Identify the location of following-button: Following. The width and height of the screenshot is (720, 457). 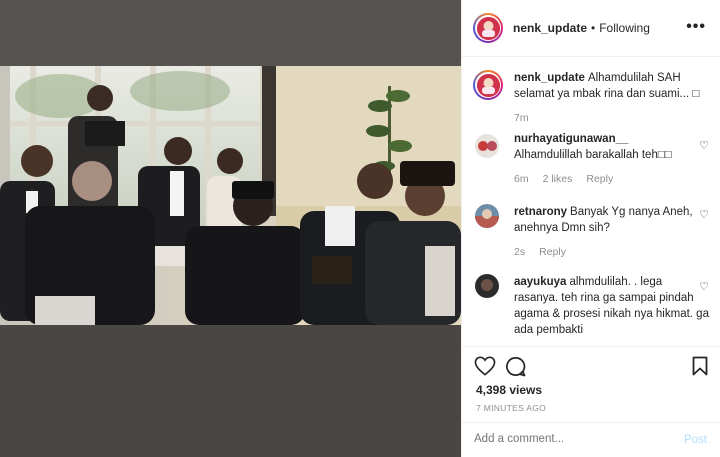
(624, 28).